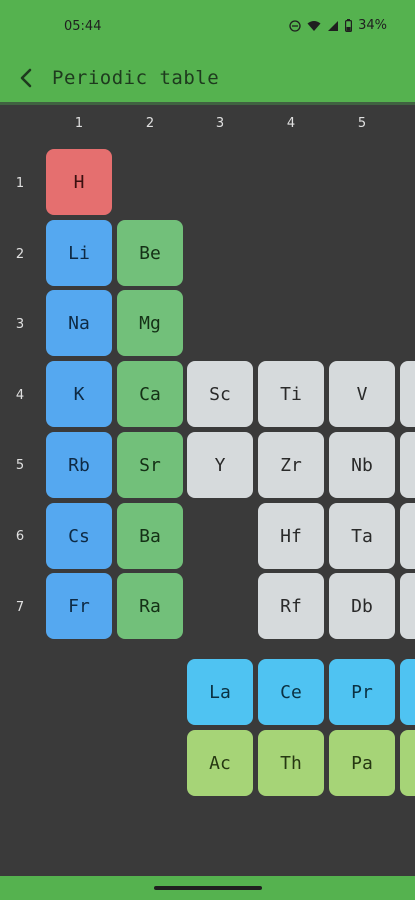  Describe the element at coordinates (220, 692) in the screenshot. I see `element-tile-la: La` at that location.